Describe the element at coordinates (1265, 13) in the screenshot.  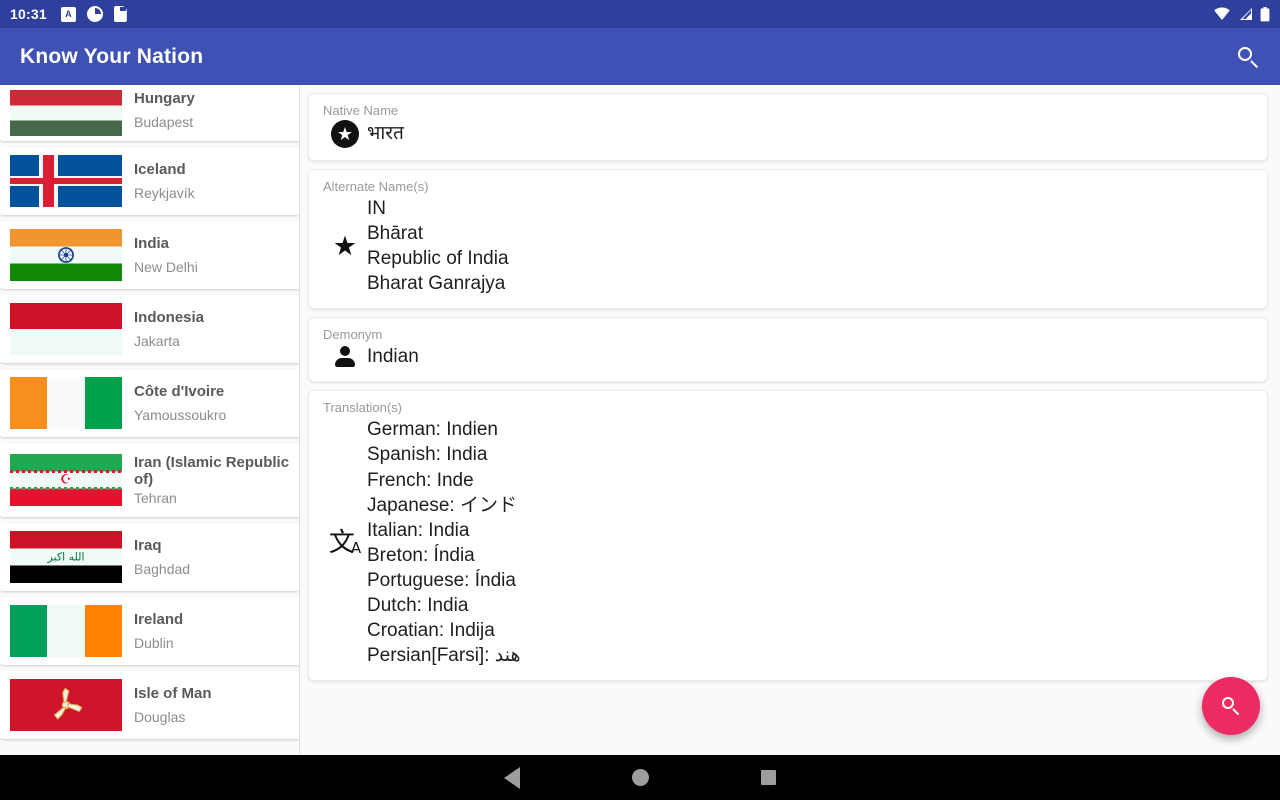
I see `battery-icon` at that location.